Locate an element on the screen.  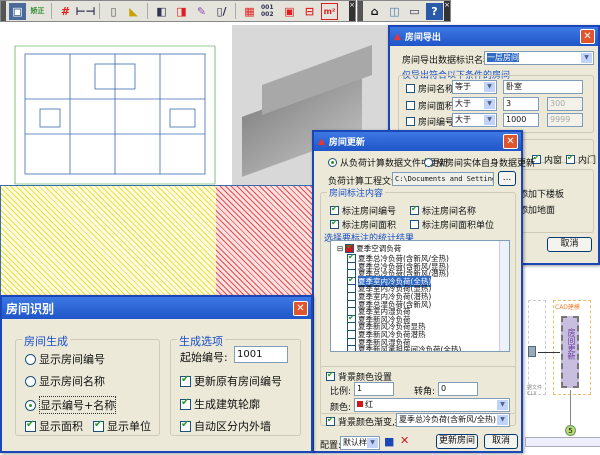
show-unit-checkbox is located at coordinates (98, 425).